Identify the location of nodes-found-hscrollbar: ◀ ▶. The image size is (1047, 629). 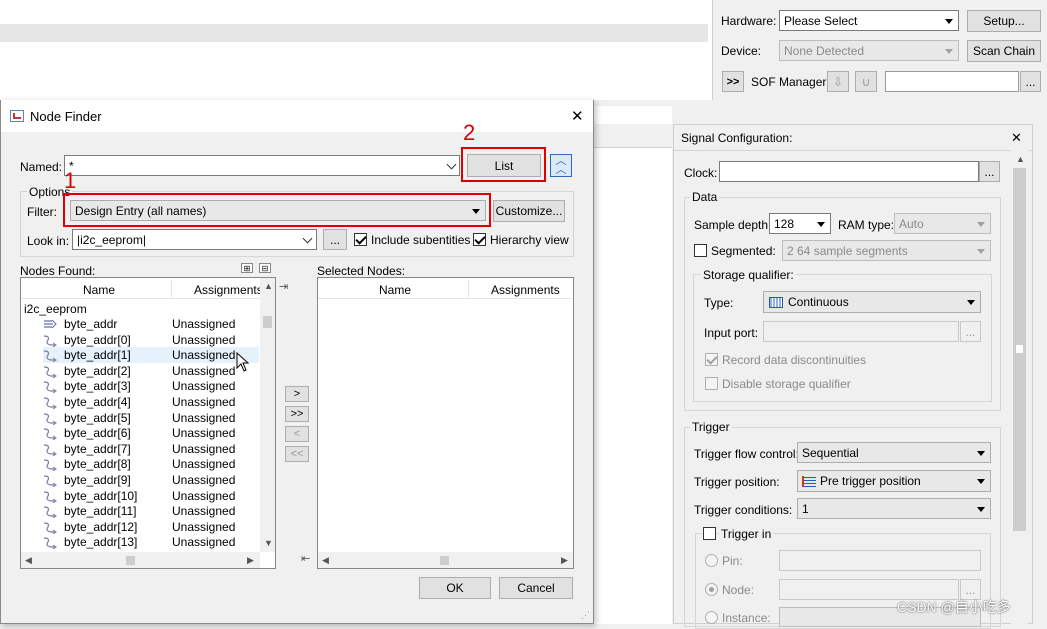
(140, 560).